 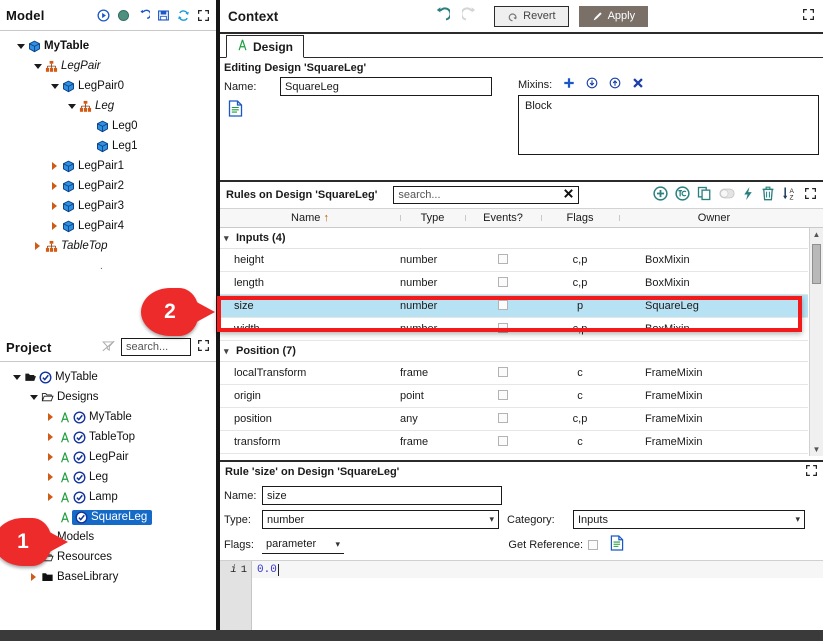 I want to click on table-row: transform frame c FrameMixin, so click(x=514, y=442).